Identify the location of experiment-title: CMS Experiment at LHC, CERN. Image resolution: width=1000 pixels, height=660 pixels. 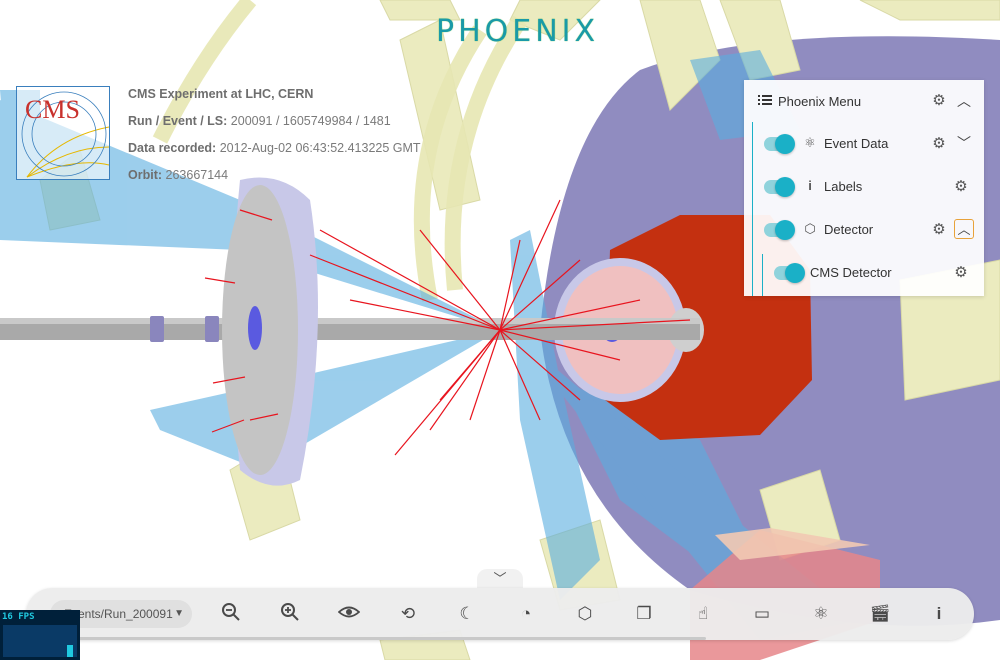
(221, 94).